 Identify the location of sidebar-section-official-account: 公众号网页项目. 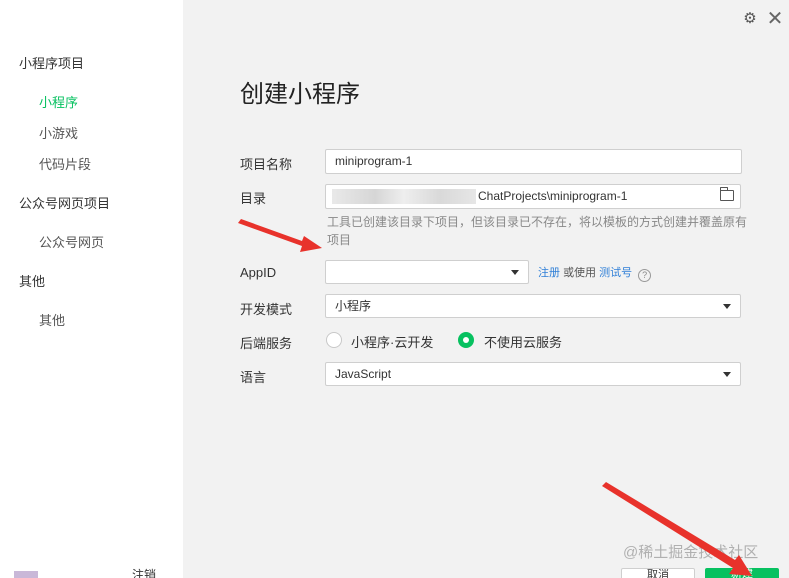
(65, 203).